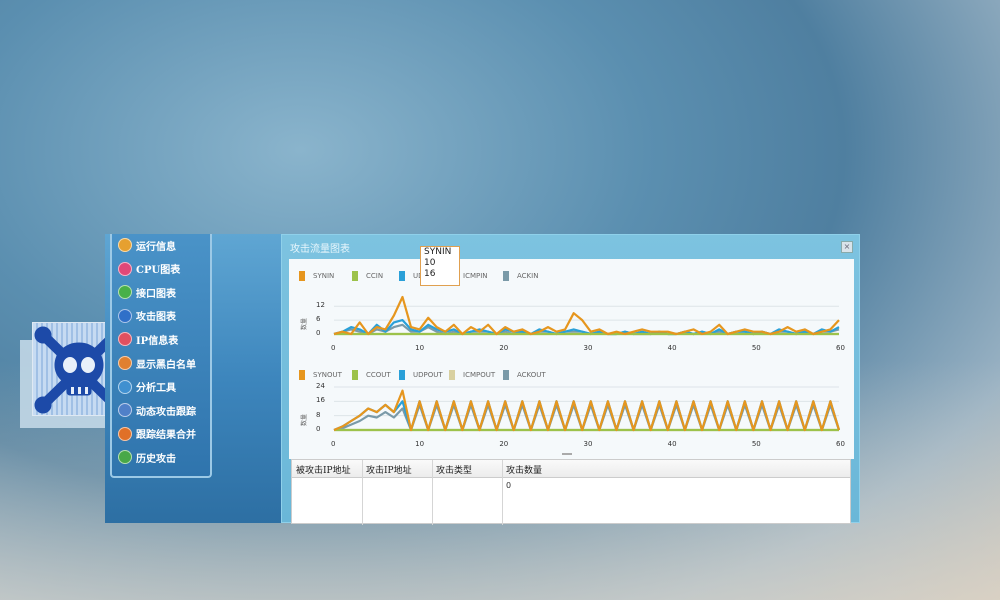 The image size is (1000, 600). I want to click on table-header-cell: 攻击IP地址, so click(389, 469).